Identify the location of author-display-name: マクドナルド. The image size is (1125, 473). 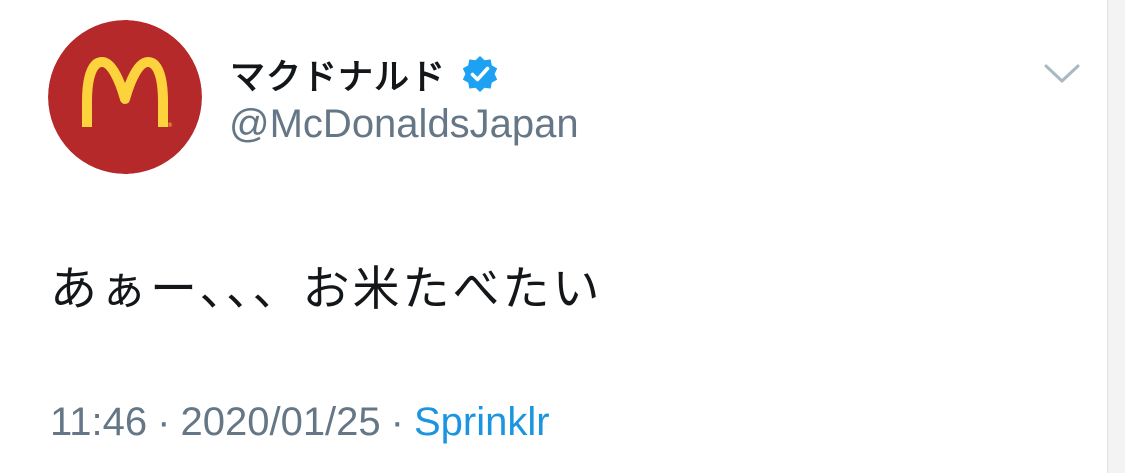
(338, 74).